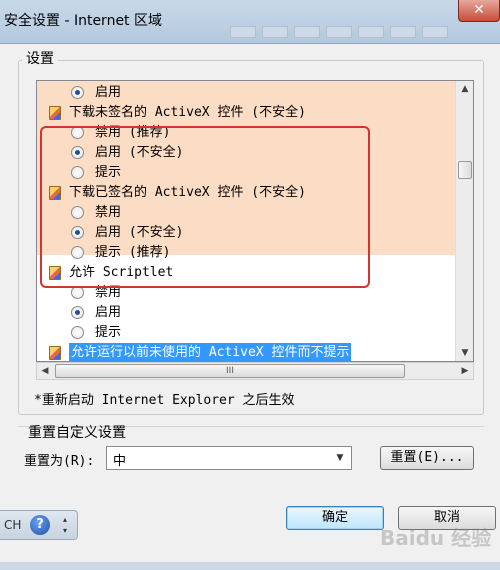 This screenshot has height=570, width=500. Describe the element at coordinates (65, 525) in the screenshot. I see `language-bar-options-icon: ▴ ▾` at that location.